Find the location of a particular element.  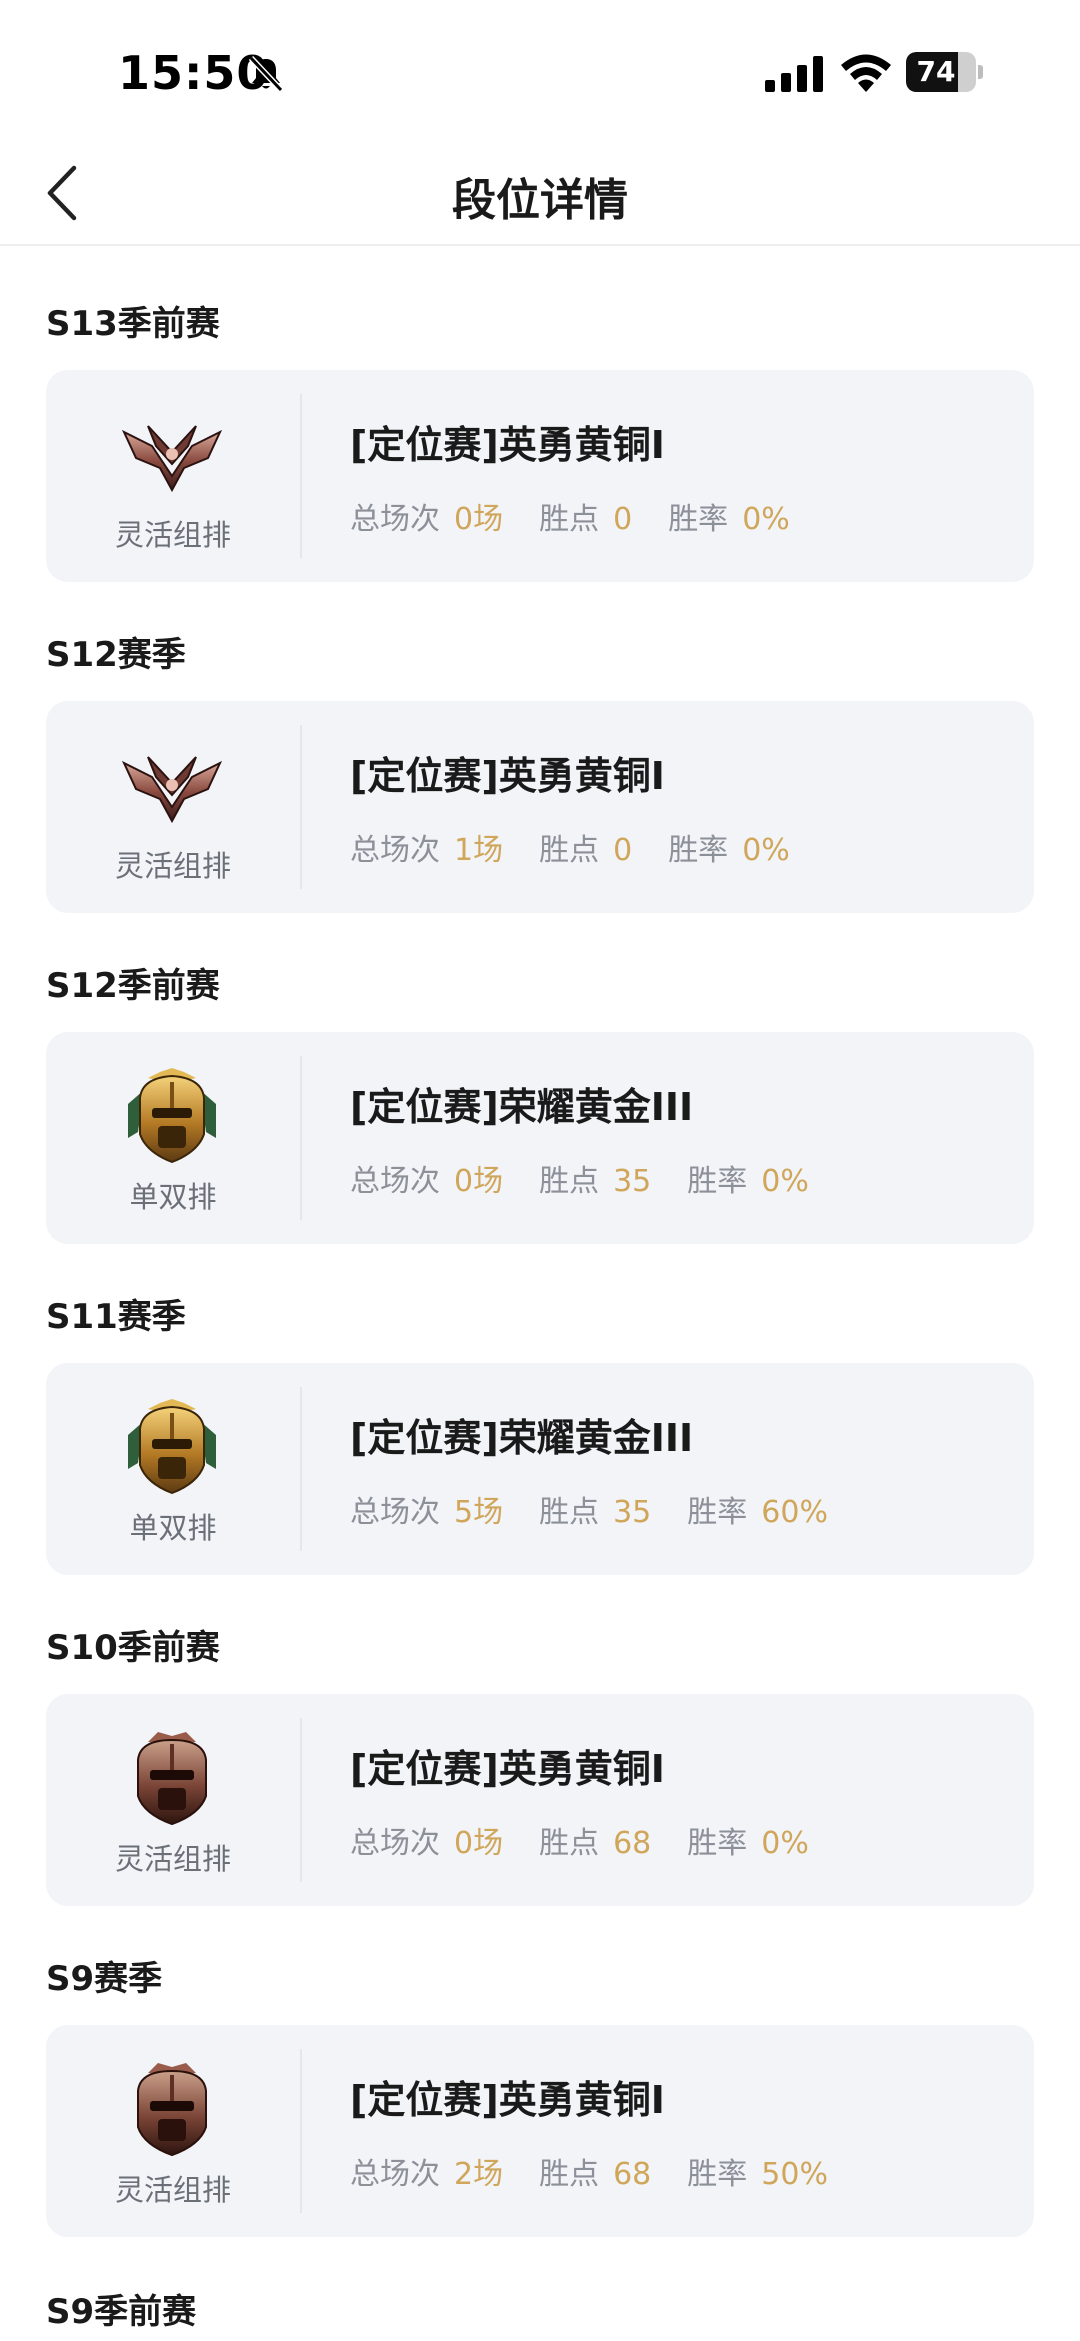

stats-row: 总场次 1场 胜点 0 胜率 0% is located at coordinates (588, 847).